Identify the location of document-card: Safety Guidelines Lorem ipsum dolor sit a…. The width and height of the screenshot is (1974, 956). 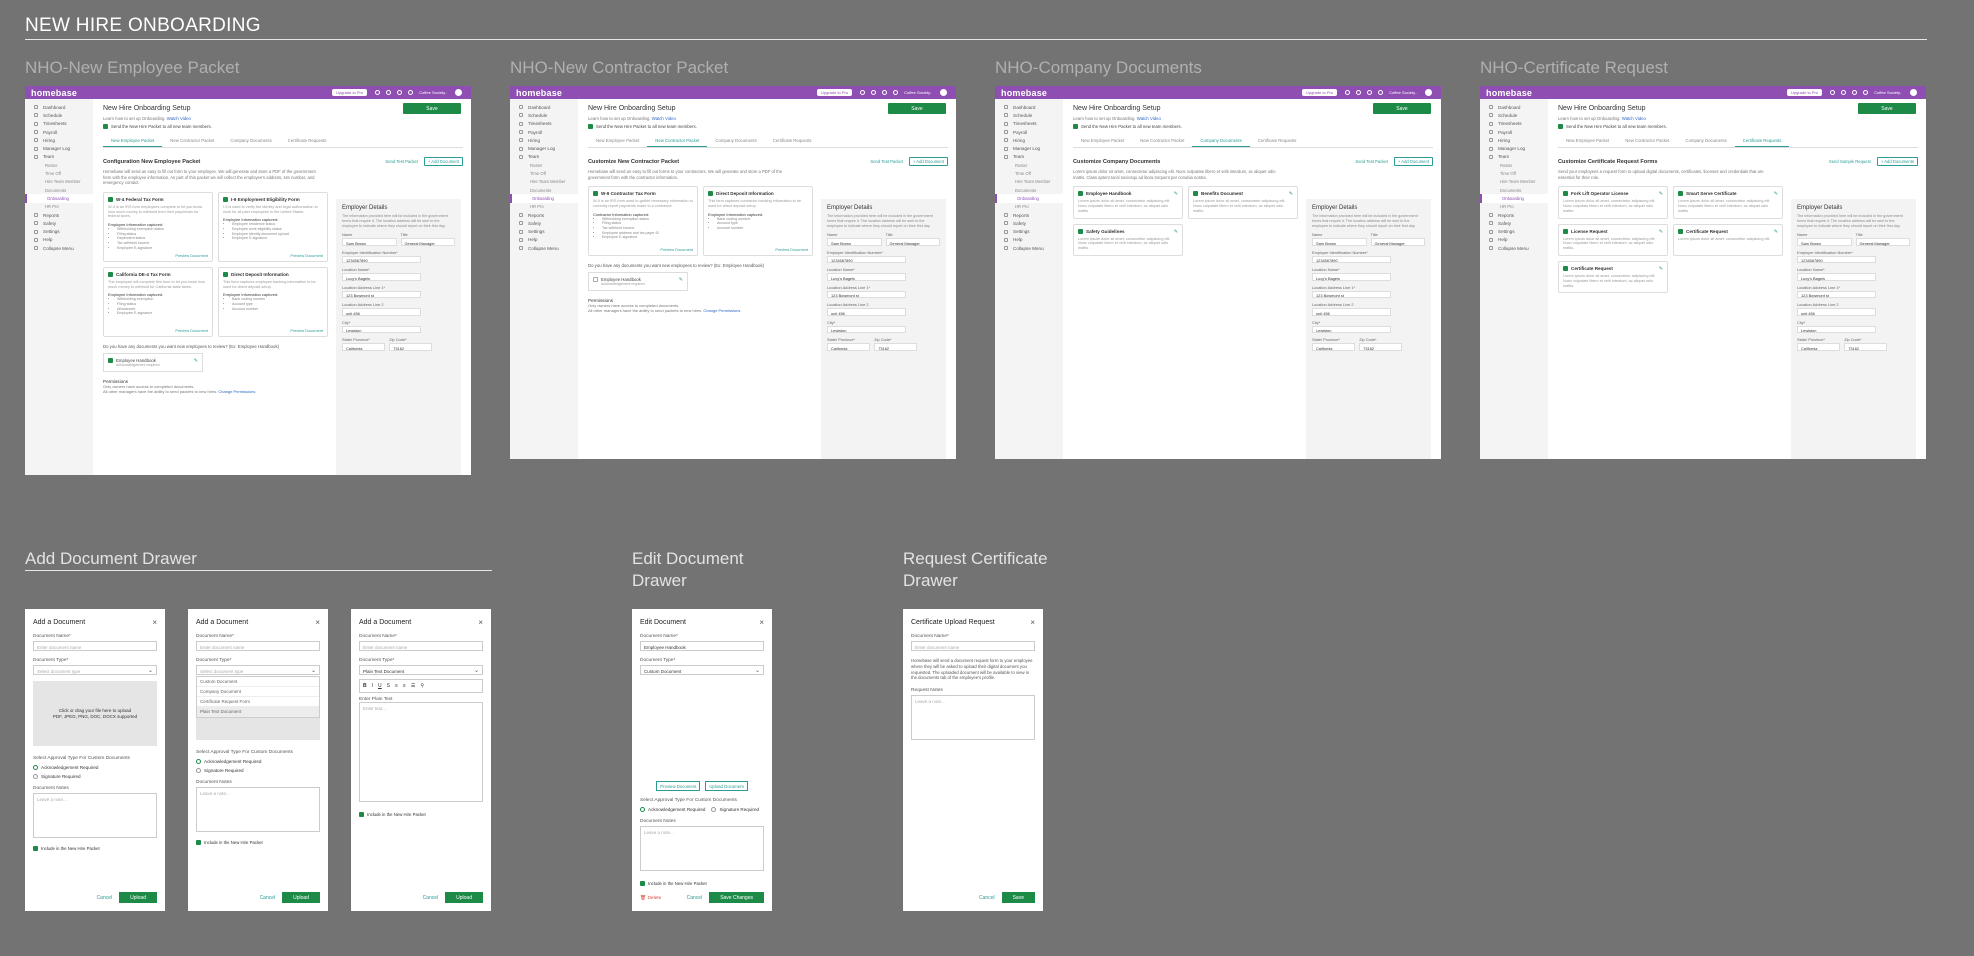
(1128, 239).